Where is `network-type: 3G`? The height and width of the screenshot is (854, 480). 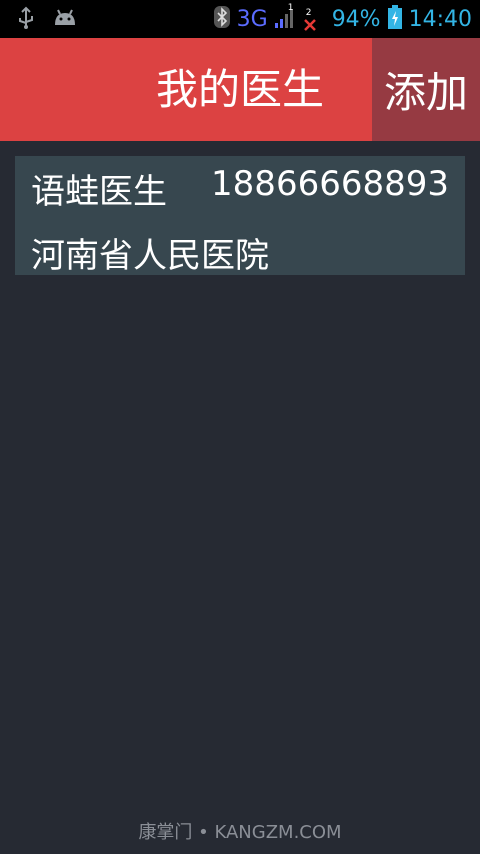
network-type: 3G is located at coordinates (252, 19).